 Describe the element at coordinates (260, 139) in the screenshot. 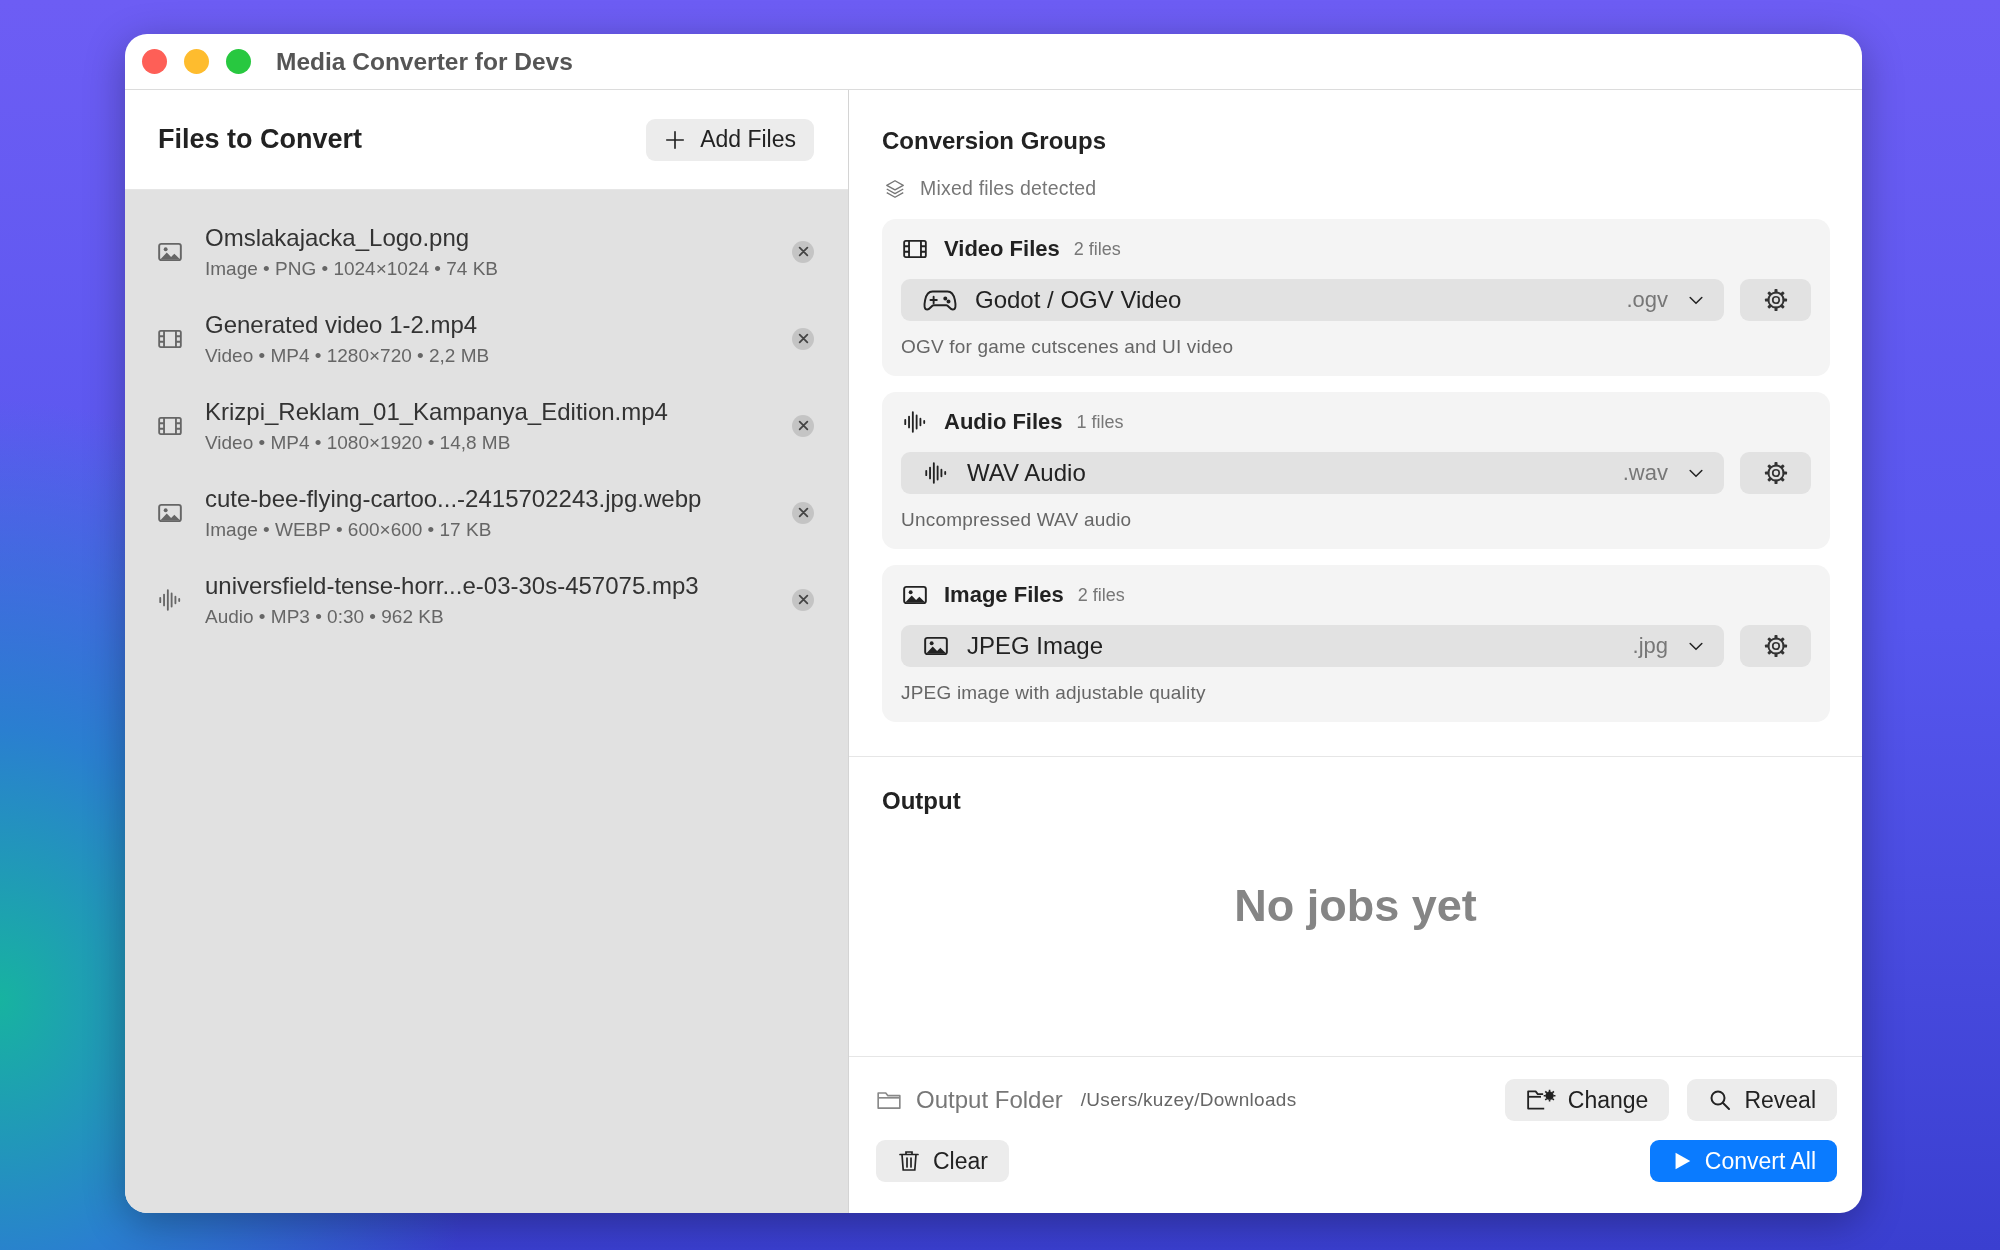

I see `panel-title: Files to Convert` at that location.